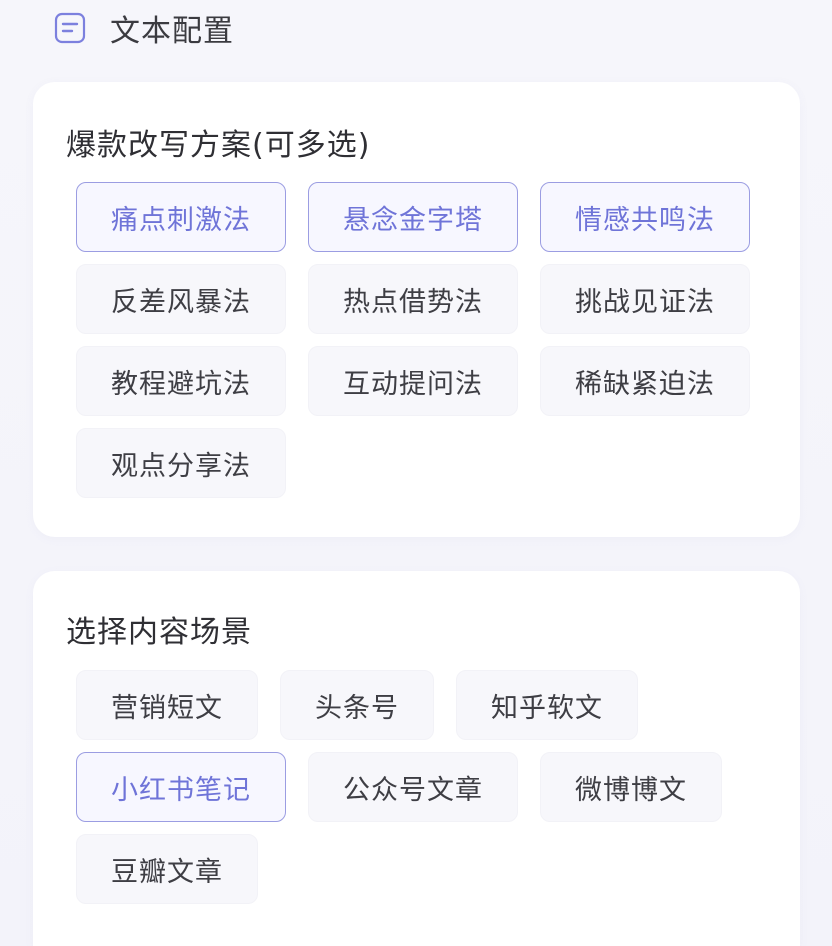 The image size is (832, 946). Describe the element at coordinates (413, 217) in the screenshot. I see `rewrite-plan-option-2: 悬念金字塔` at that location.